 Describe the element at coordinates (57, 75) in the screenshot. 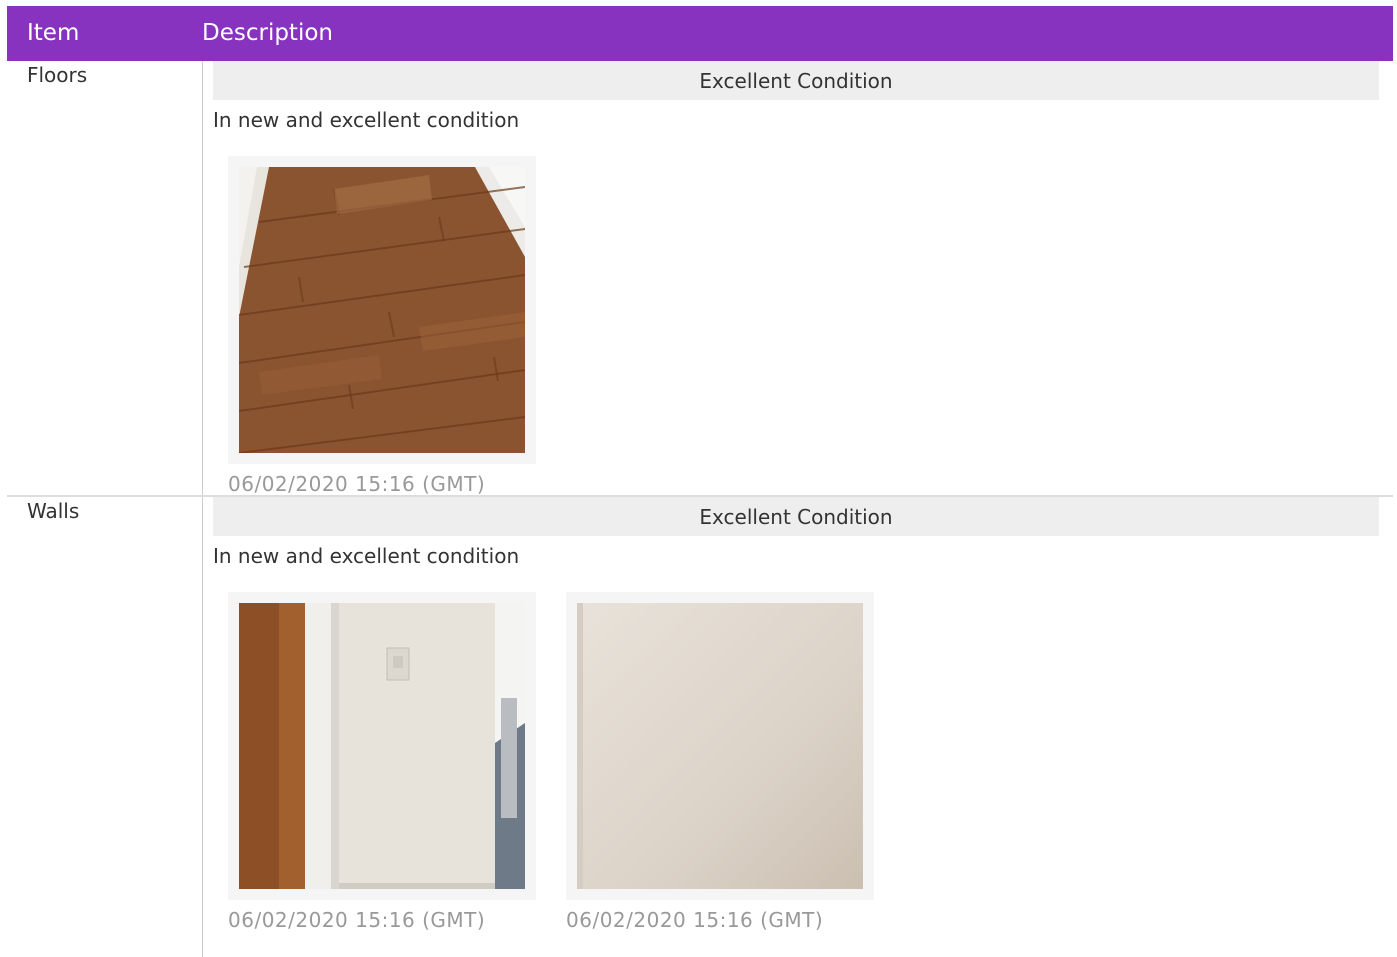

I see `item-name: Floors` at that location.